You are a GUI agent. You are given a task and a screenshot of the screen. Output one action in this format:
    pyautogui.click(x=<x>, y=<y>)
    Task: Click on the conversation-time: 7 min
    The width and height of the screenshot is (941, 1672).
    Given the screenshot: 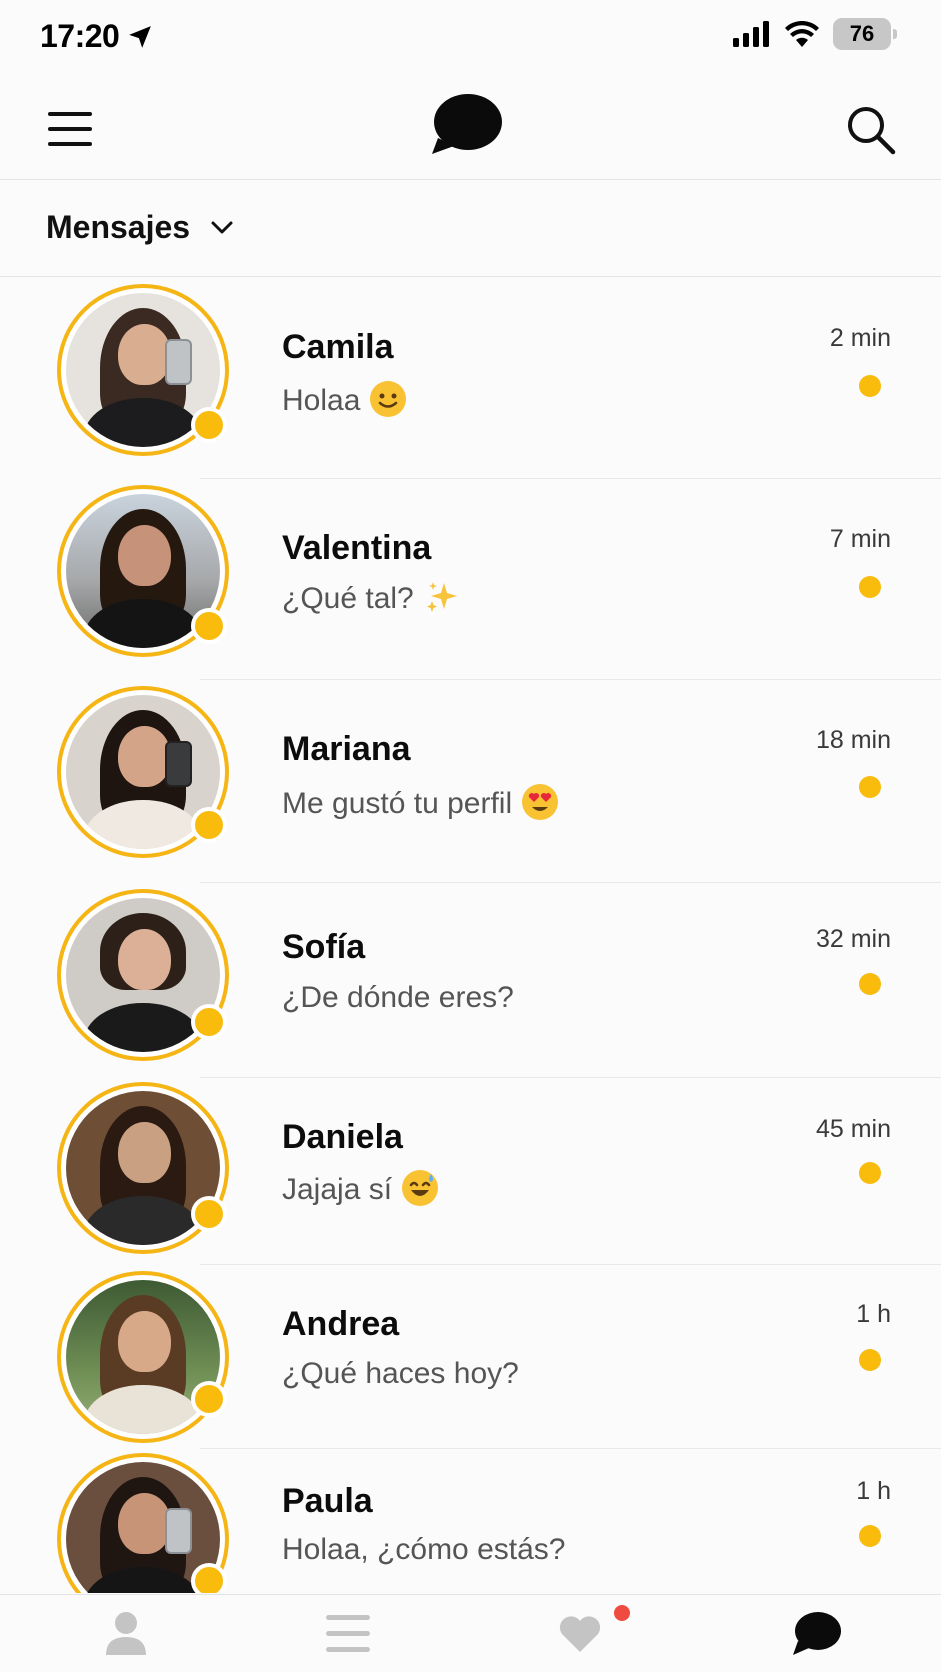 What is the action you would take?
    pyautogui.click(x=860, y=539)
    